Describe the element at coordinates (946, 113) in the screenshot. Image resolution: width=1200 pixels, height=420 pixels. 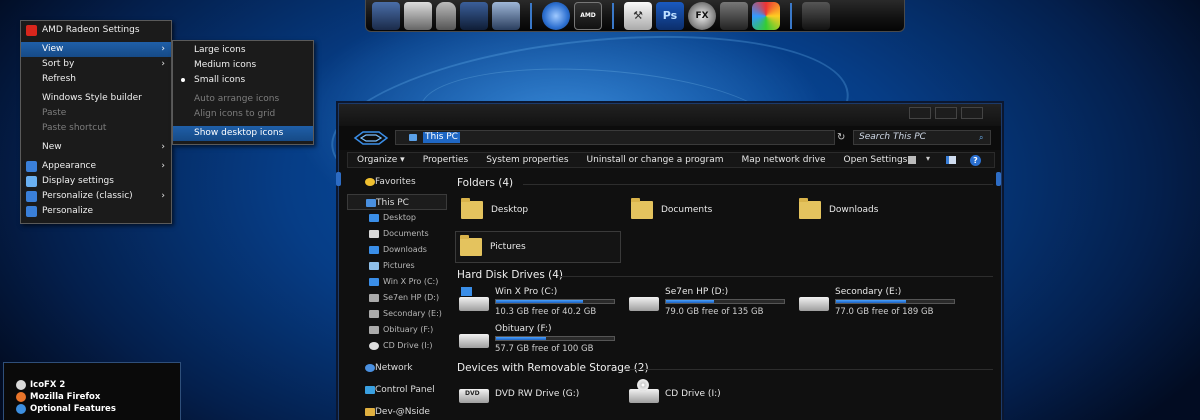
I see `maximize-button` at that location.